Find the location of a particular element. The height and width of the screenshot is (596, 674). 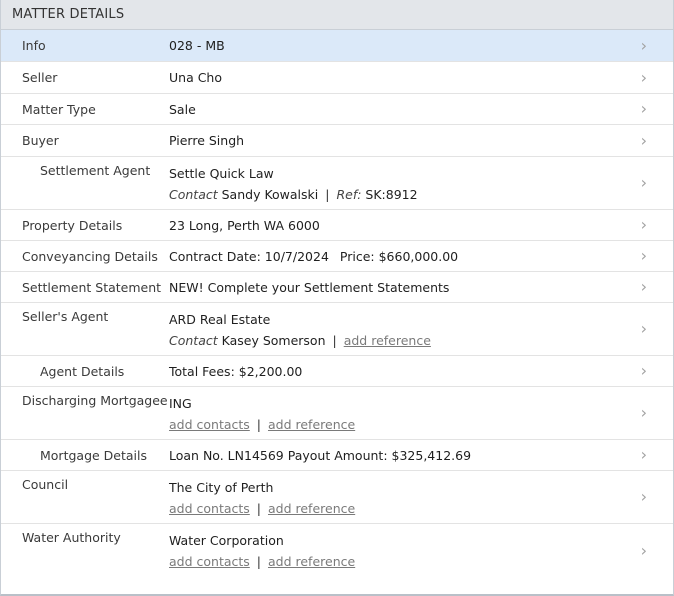

row-label: Seller is located at coordinates (40, 77).